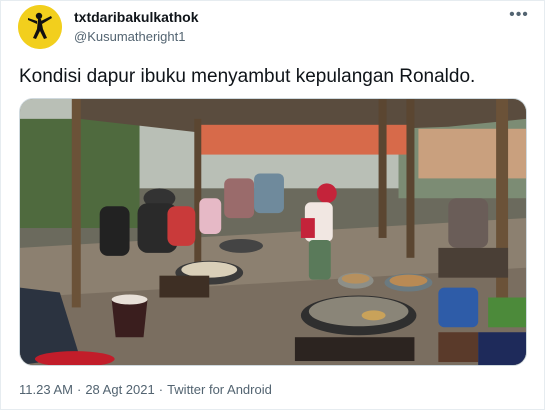 The width and height of the screenshot is (545, 410). What do you see at coordinates (46, 389) in the screenshot?
I see `tweet-time: 11.23 AM` at bounding box center [46, 389].